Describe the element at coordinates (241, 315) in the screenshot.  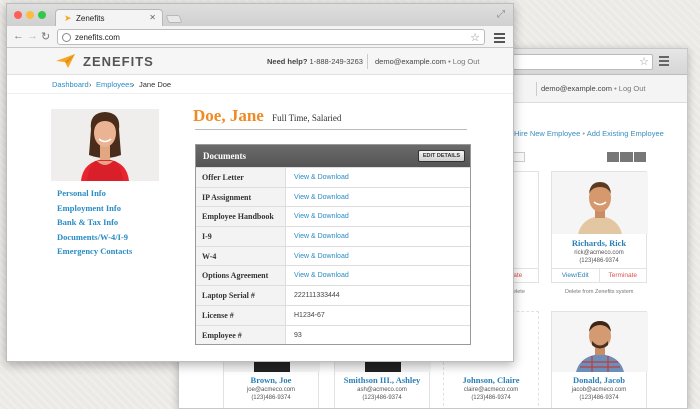
I see `document-label: License #` at that location.